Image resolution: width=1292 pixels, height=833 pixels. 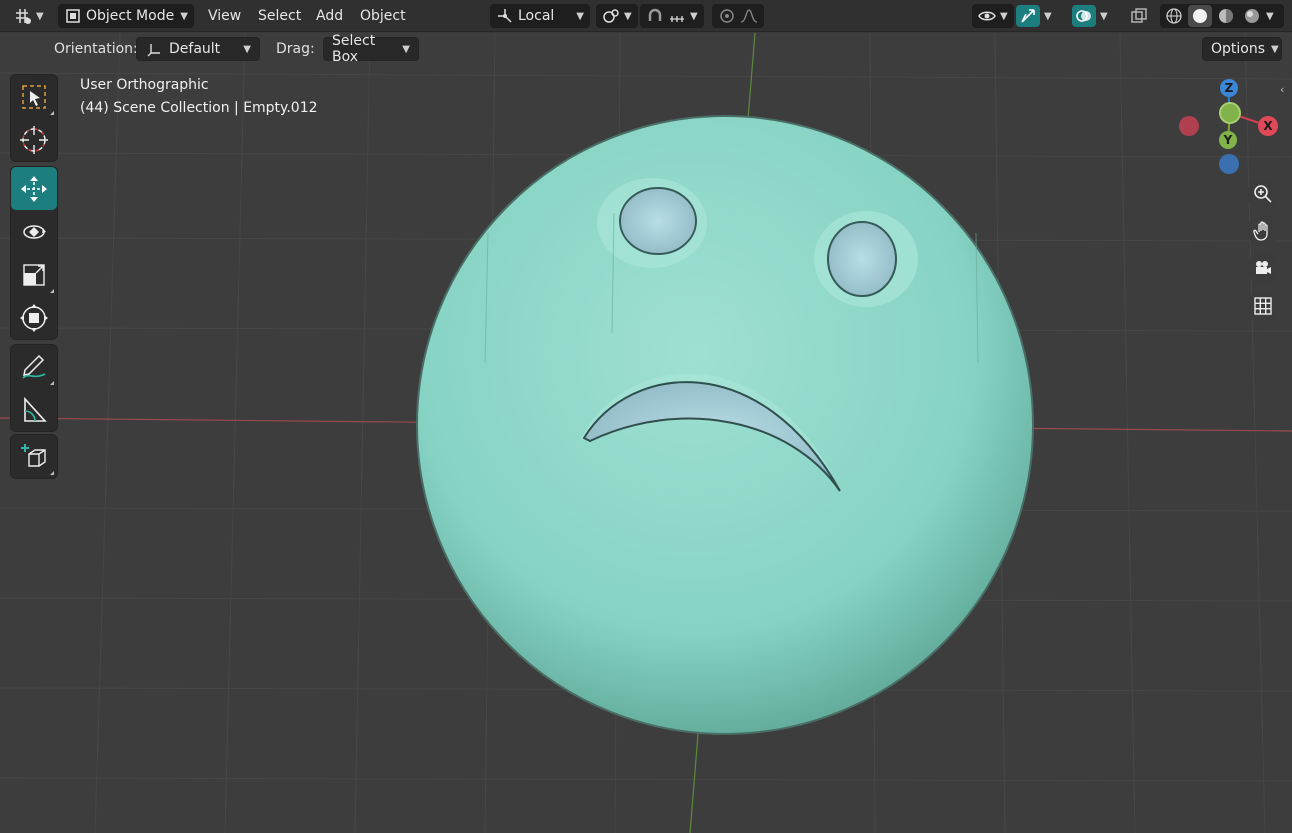 What do you see at coordinates (1084, 16) in the screenshot?
I see `overlays-icon` at bounding box center [1084, 16].